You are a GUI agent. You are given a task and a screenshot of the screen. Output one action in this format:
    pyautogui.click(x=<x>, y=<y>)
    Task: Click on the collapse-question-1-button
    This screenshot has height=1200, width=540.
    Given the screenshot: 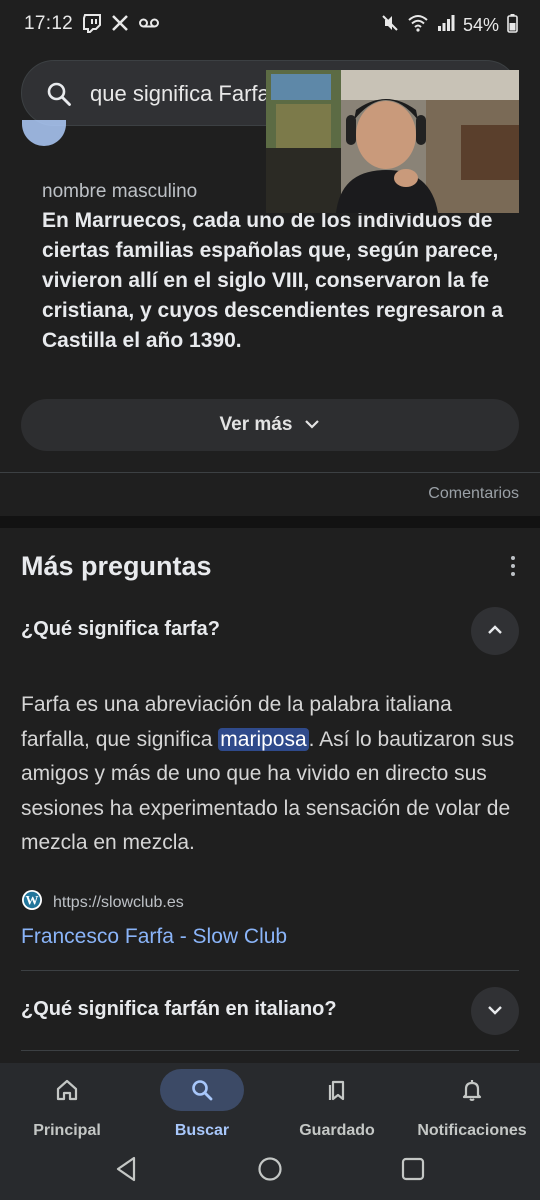 What is the action you would take?
    pyautogui.click(x=495, y=631)
    